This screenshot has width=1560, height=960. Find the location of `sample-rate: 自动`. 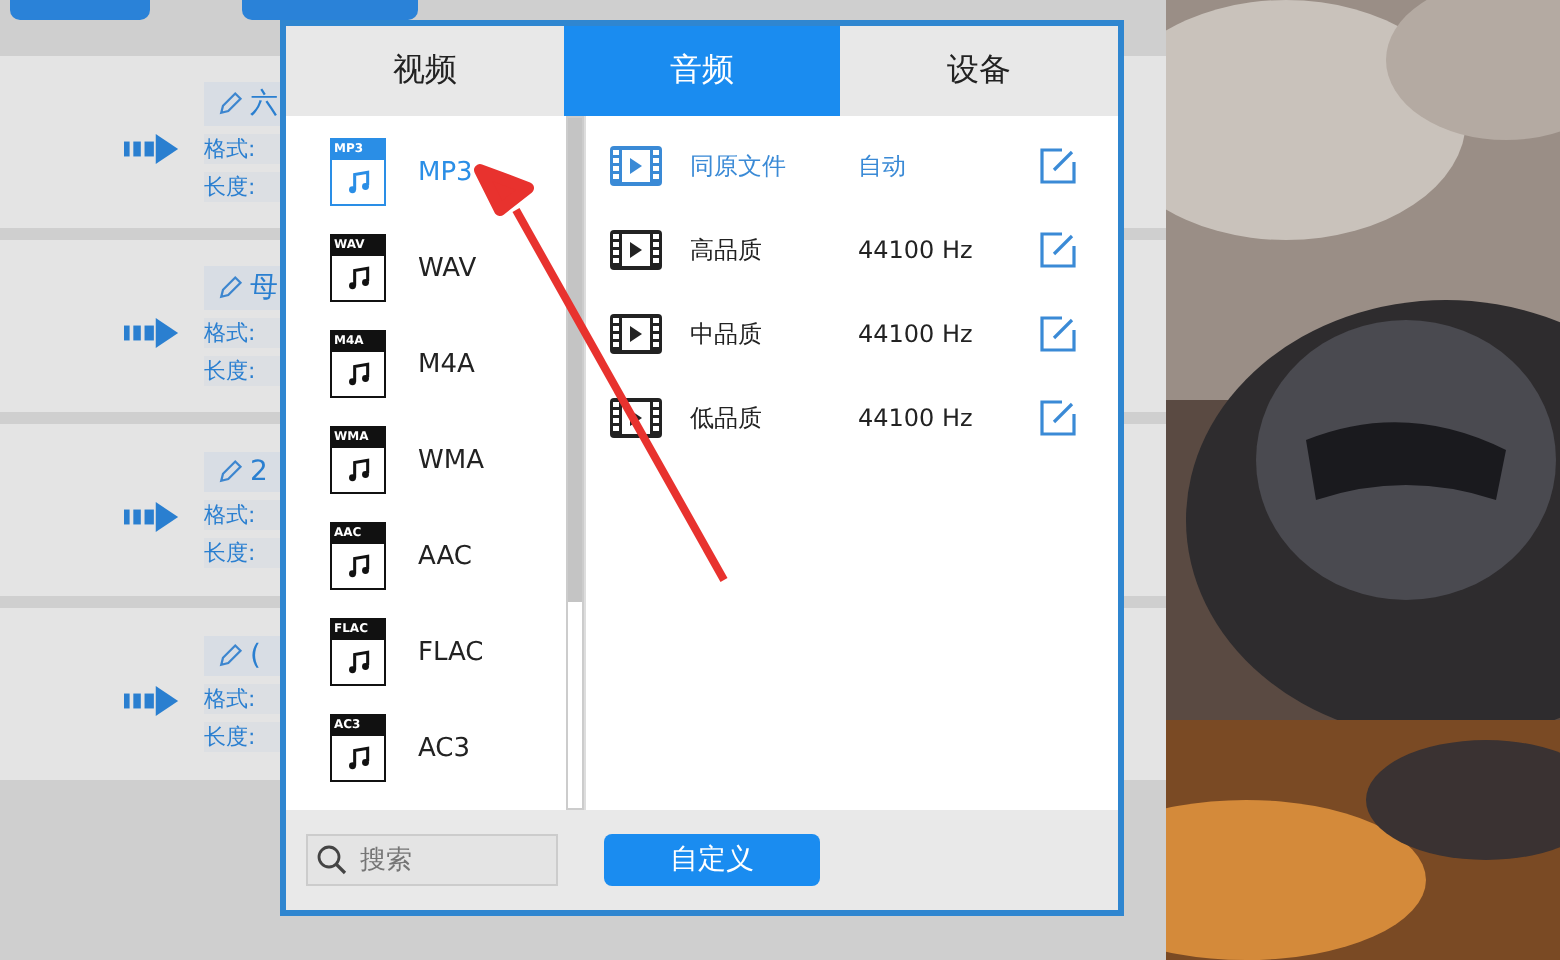

sample-rate: 自动 is located at coordinates (883, 166).